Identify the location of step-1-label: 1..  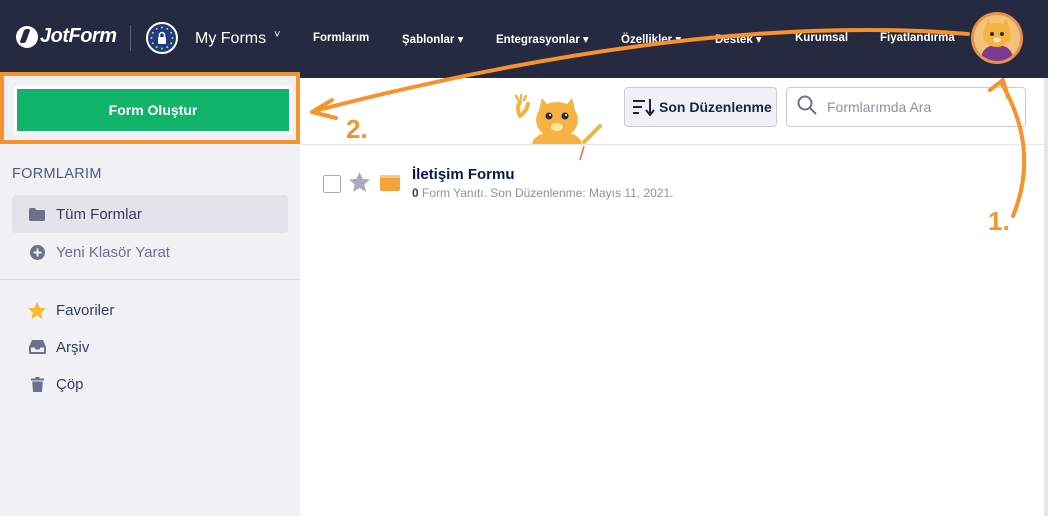
(999, 221).